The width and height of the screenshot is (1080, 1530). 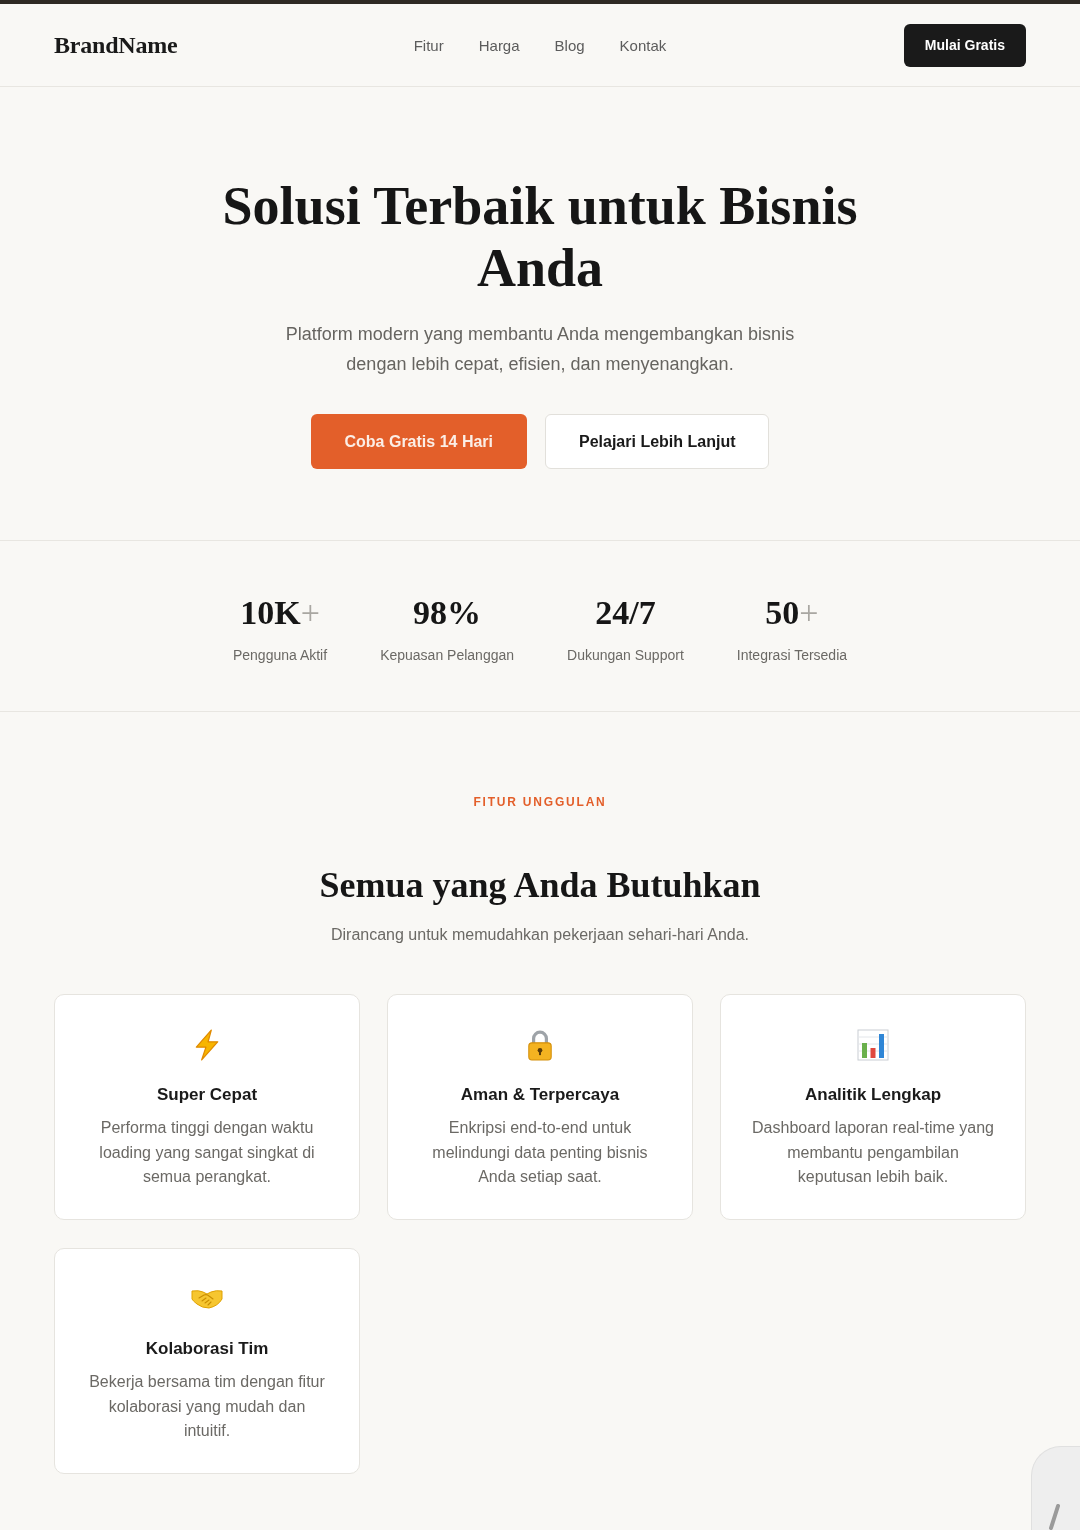 I want to click on nav-link: Harga, so click(x=499, y=45).